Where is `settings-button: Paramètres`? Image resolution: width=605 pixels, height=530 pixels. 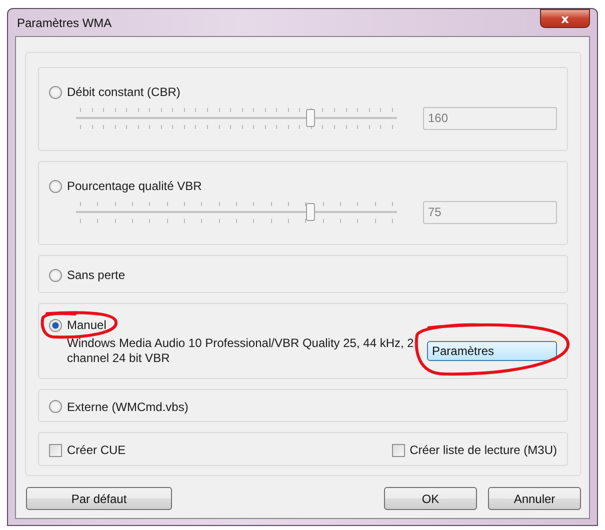 settings-button: Paramètres is located at coordinates (492, 351).